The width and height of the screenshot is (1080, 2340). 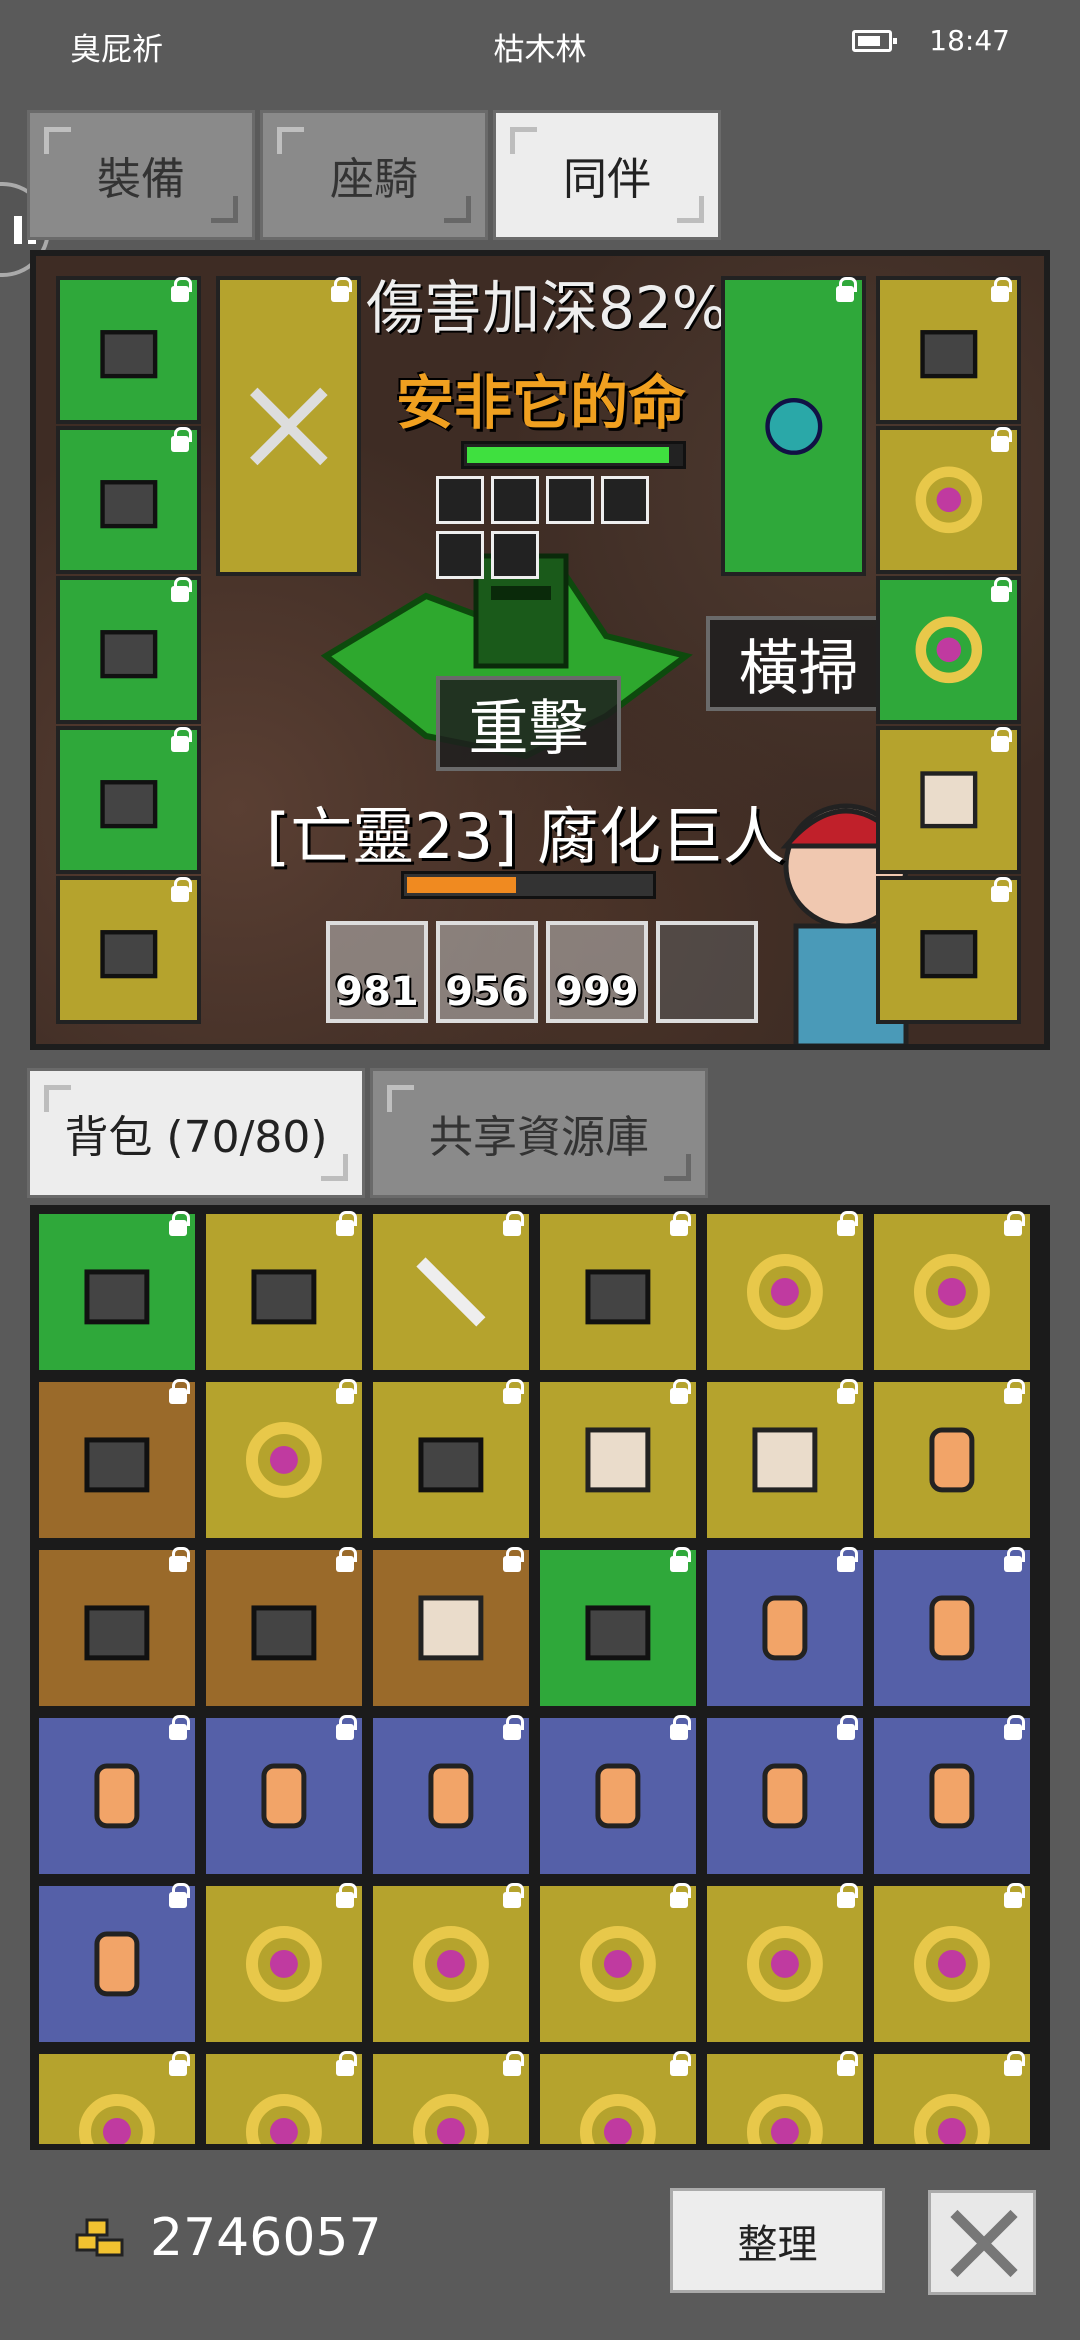 I want to click on green-shirt-icon, so click(x=117, y=1633).